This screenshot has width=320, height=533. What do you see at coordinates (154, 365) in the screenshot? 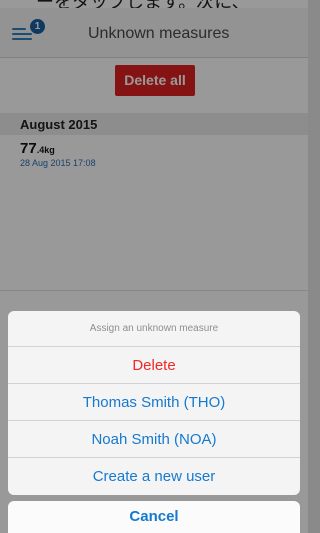
I see `delete-action: Delete` at bounding box center [154, 365].